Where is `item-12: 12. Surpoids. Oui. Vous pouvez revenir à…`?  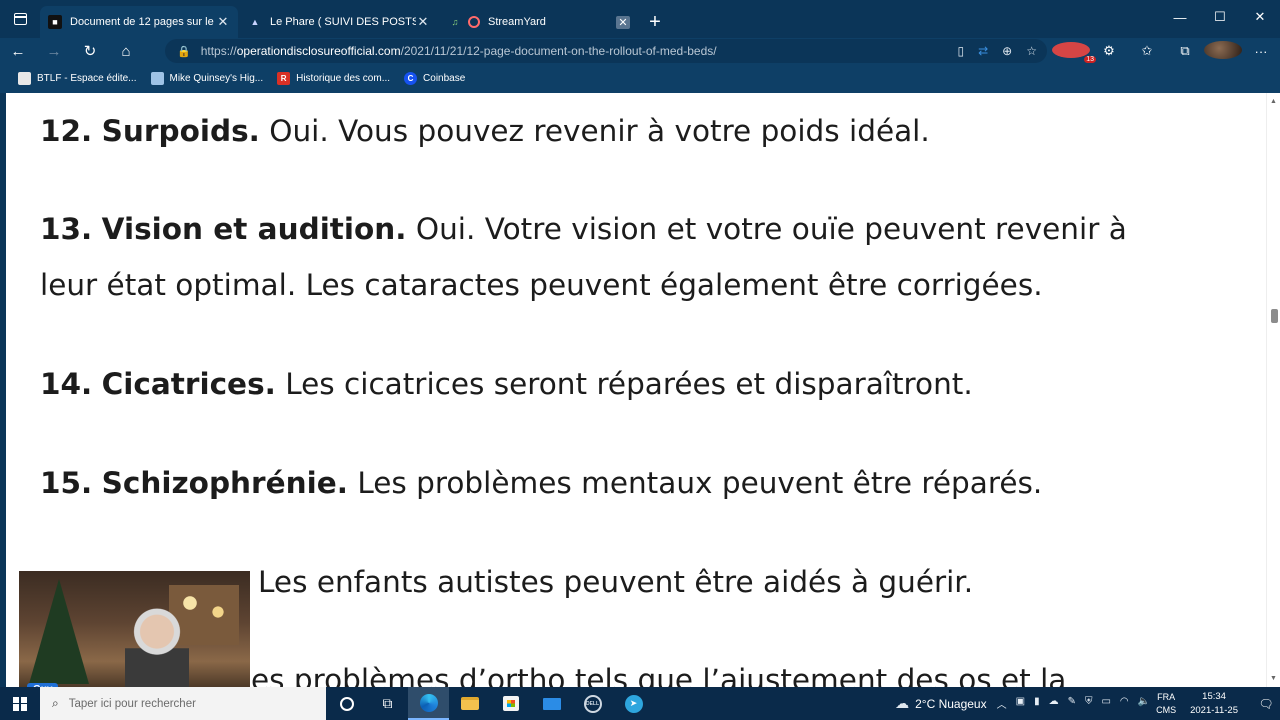
item-12: 12. Surpoids. Oui. Vous pouvez revenir à… is located at coordinates (485, 131).